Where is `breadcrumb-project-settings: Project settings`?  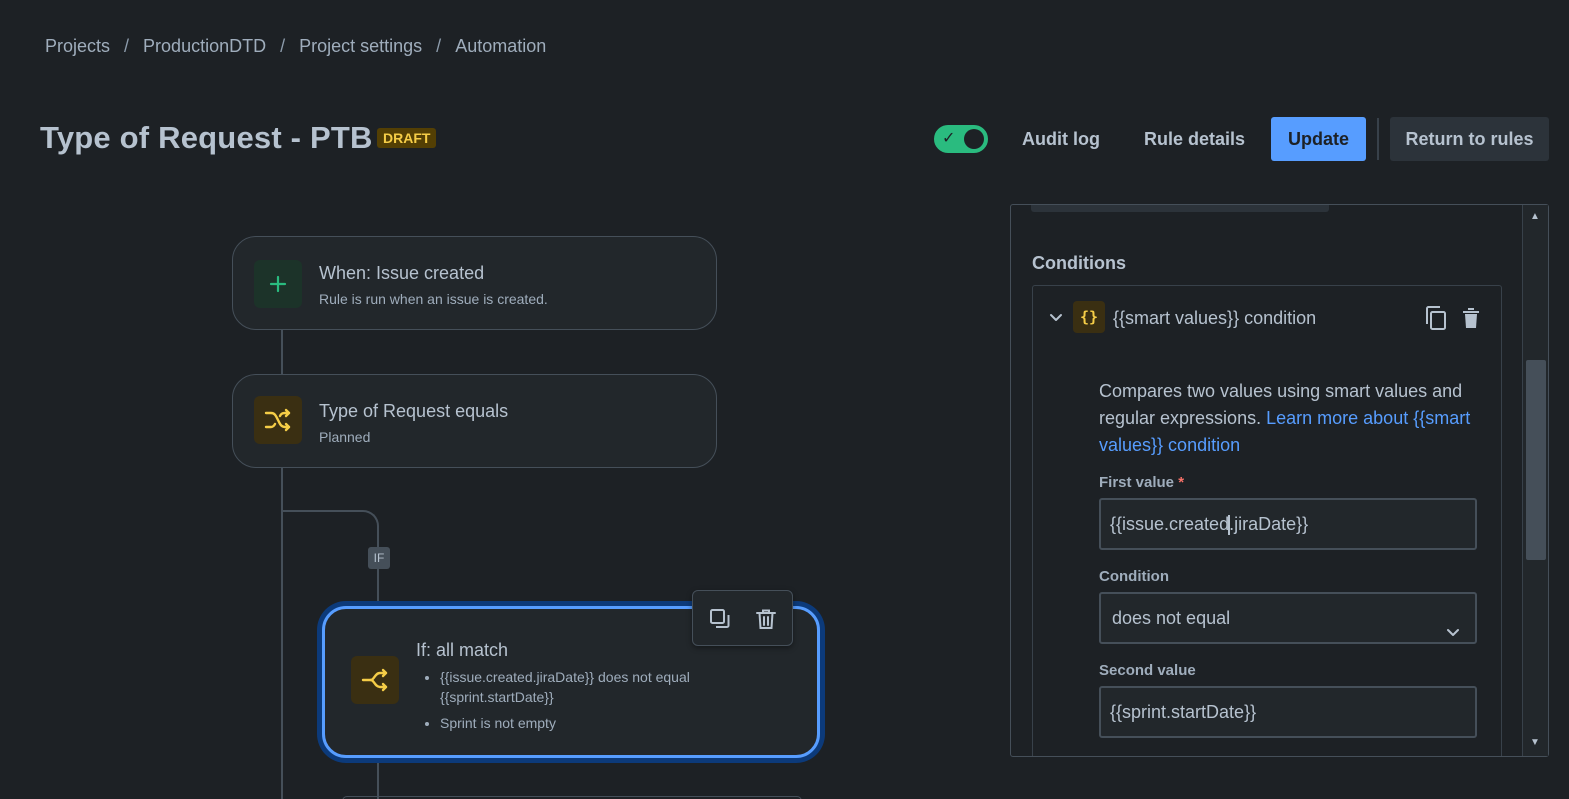
breadcrumb-project-settings: Project settings is located at coordinates (360, 46).